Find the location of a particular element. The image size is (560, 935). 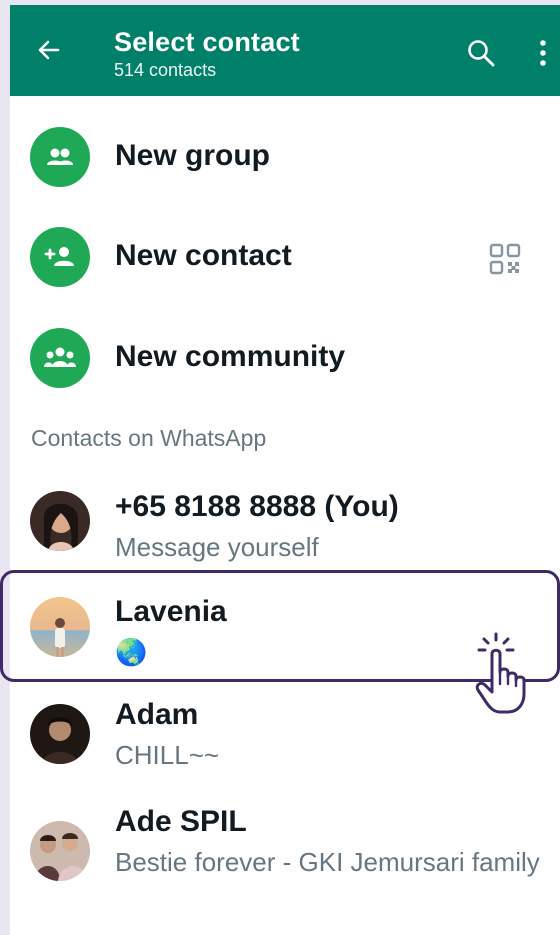

contact-name: Adam is located at coordinates (157, 714).